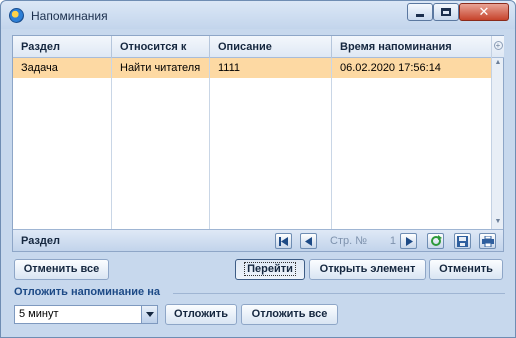 This screenshot has height=338, width=516. What do you see at coordinates (271, 47) in the screenshot?
I see `column-header-description: Описание` at bounding box center [271, 47].